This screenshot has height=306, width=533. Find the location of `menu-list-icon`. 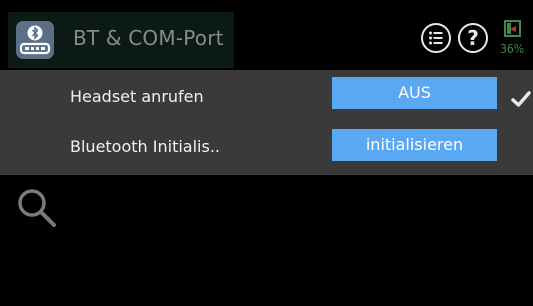

menu-list-icon is located at coordinates (436, 38).